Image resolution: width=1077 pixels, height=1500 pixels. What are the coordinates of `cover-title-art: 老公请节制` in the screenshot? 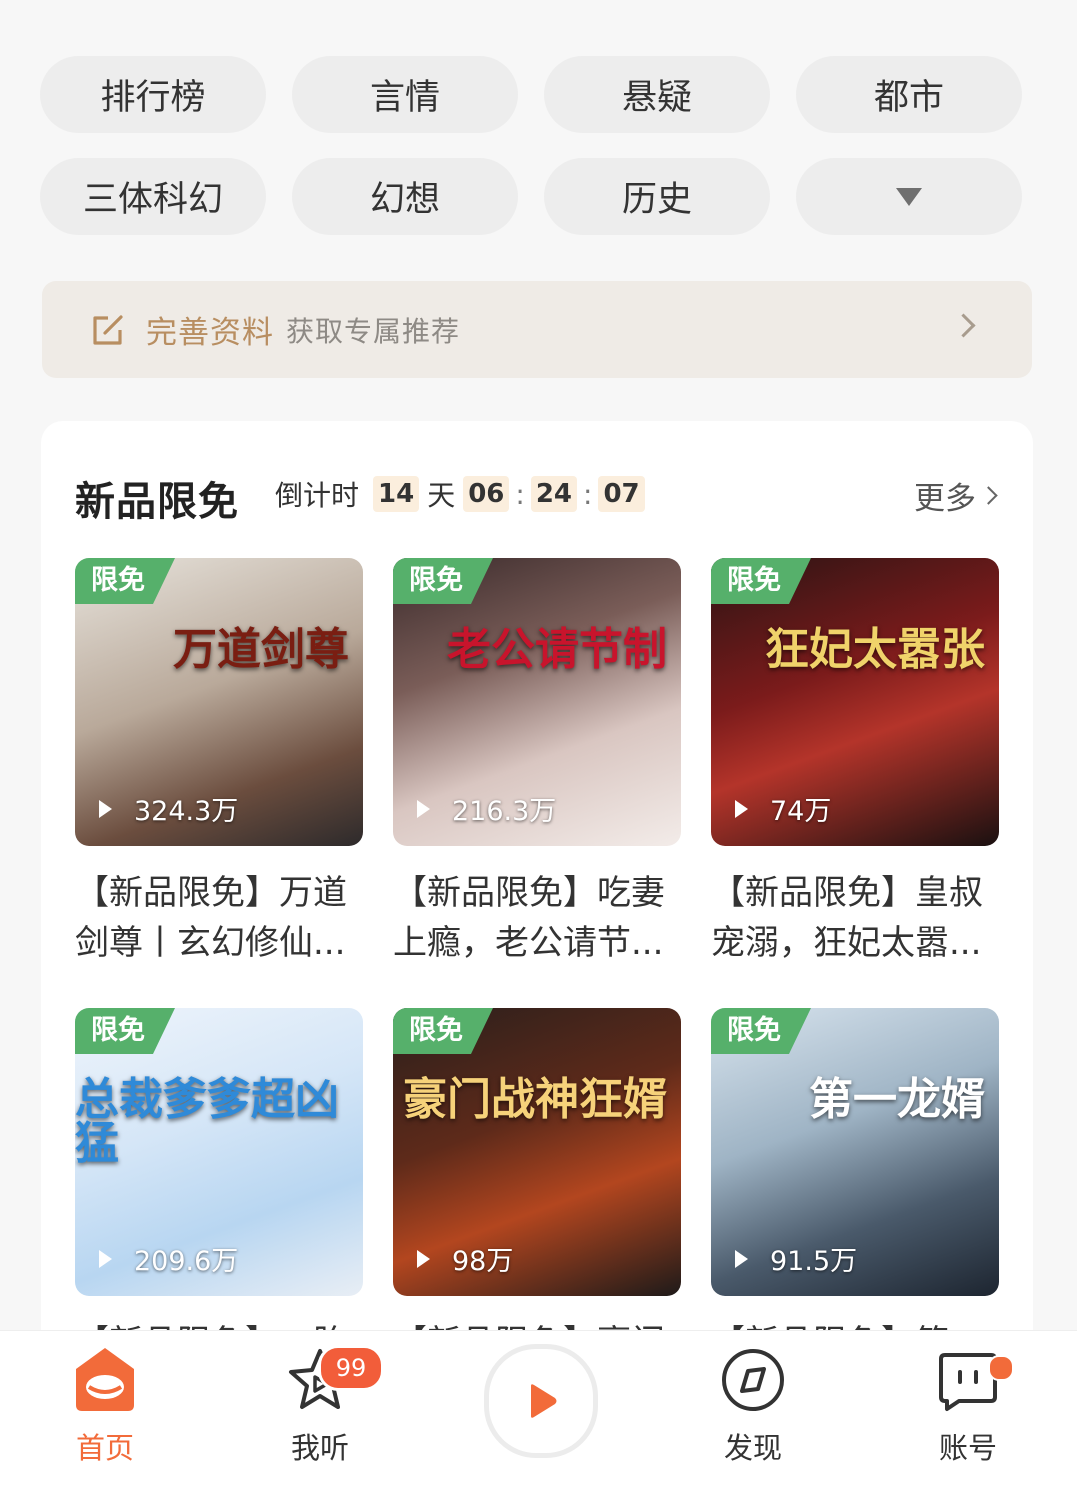 It's located at (557, 649).